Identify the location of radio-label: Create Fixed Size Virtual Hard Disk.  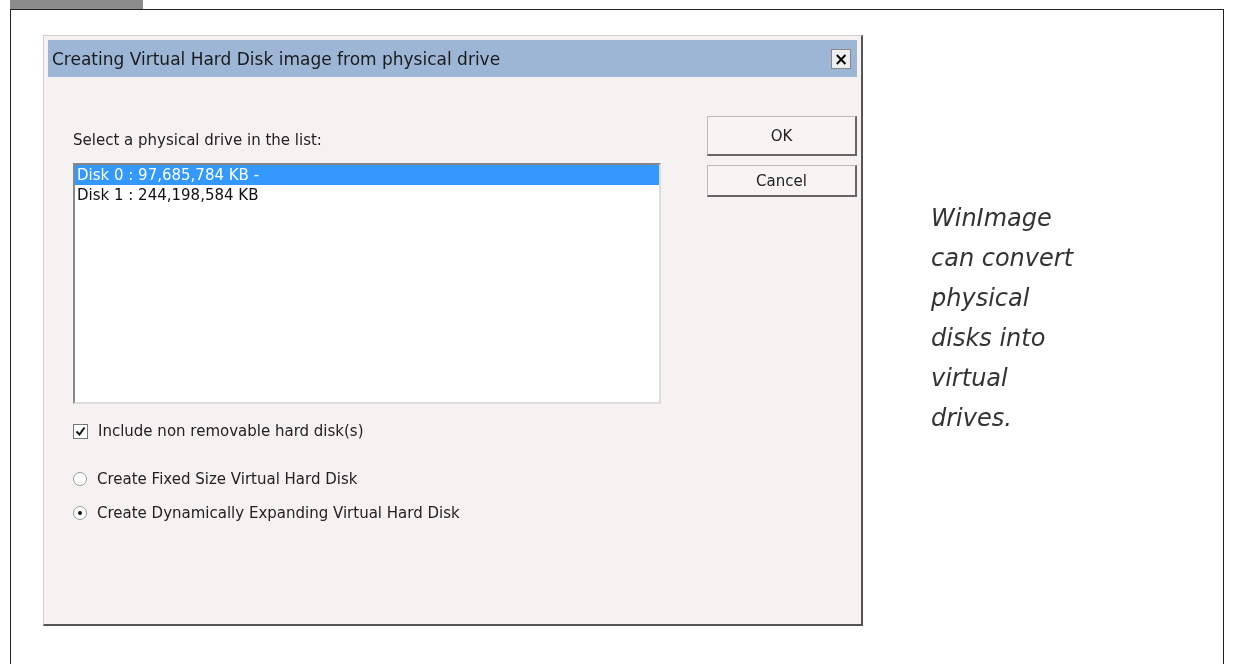
(227, 479).